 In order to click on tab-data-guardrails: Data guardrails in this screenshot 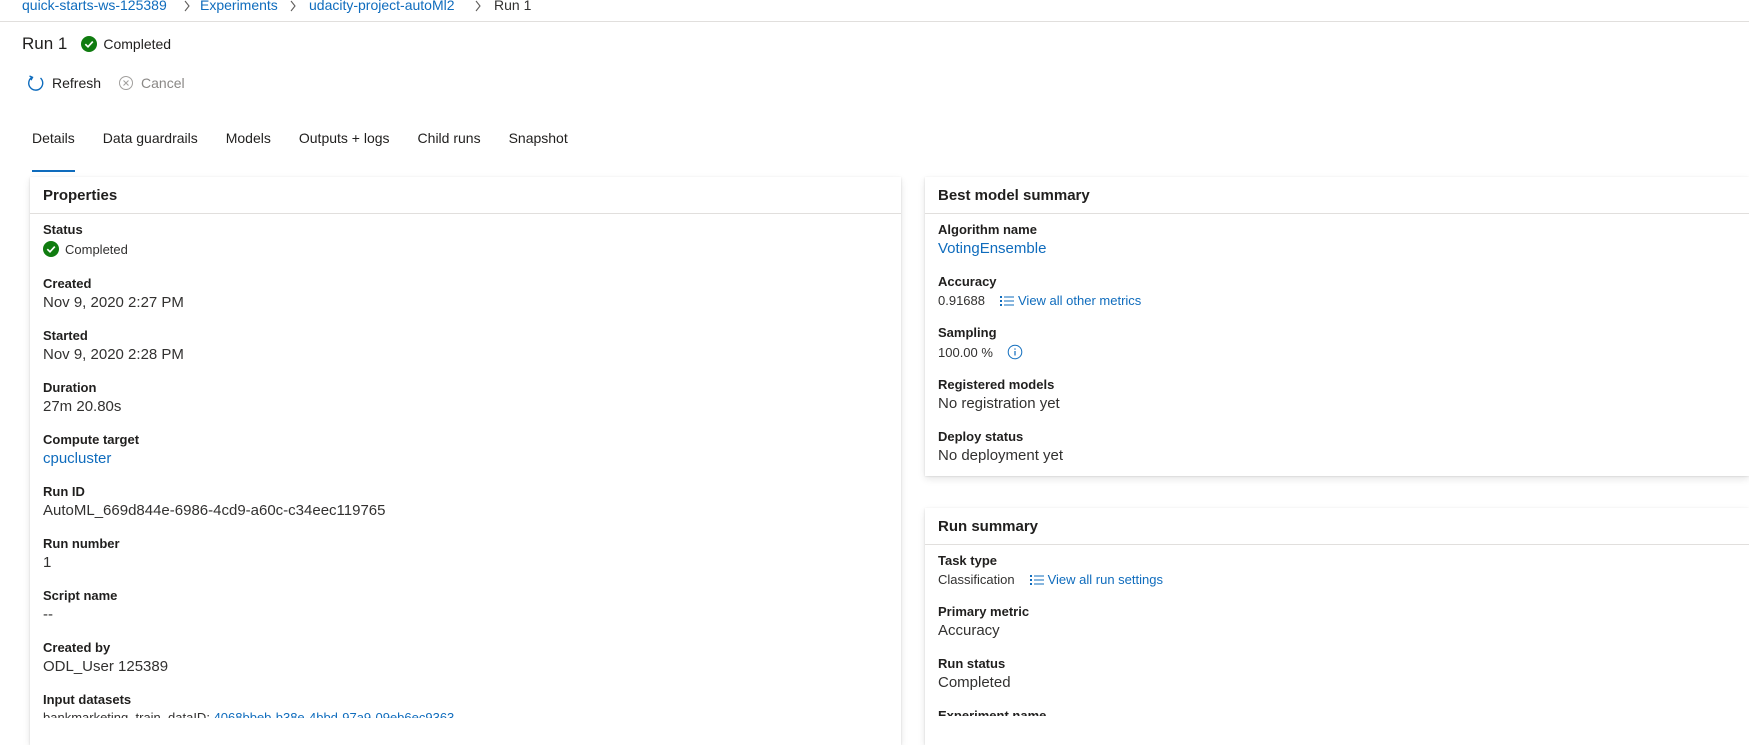, I will do `click(150, 143)`.